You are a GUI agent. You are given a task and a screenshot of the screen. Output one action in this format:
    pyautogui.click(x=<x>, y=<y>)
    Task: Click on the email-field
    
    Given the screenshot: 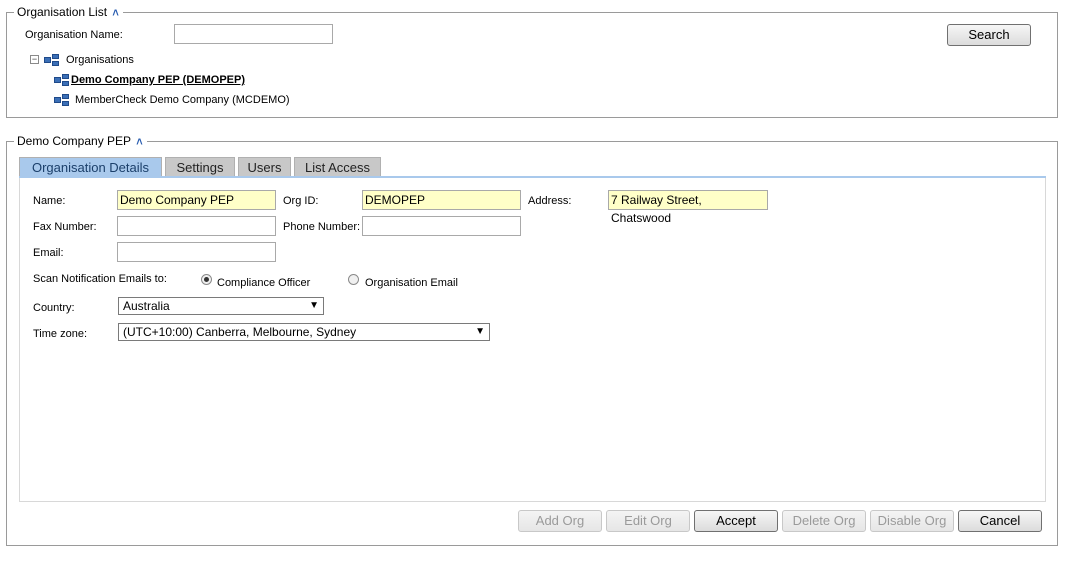 What is the action you would take?
    pyautogui.click(x=196, y=252)
    